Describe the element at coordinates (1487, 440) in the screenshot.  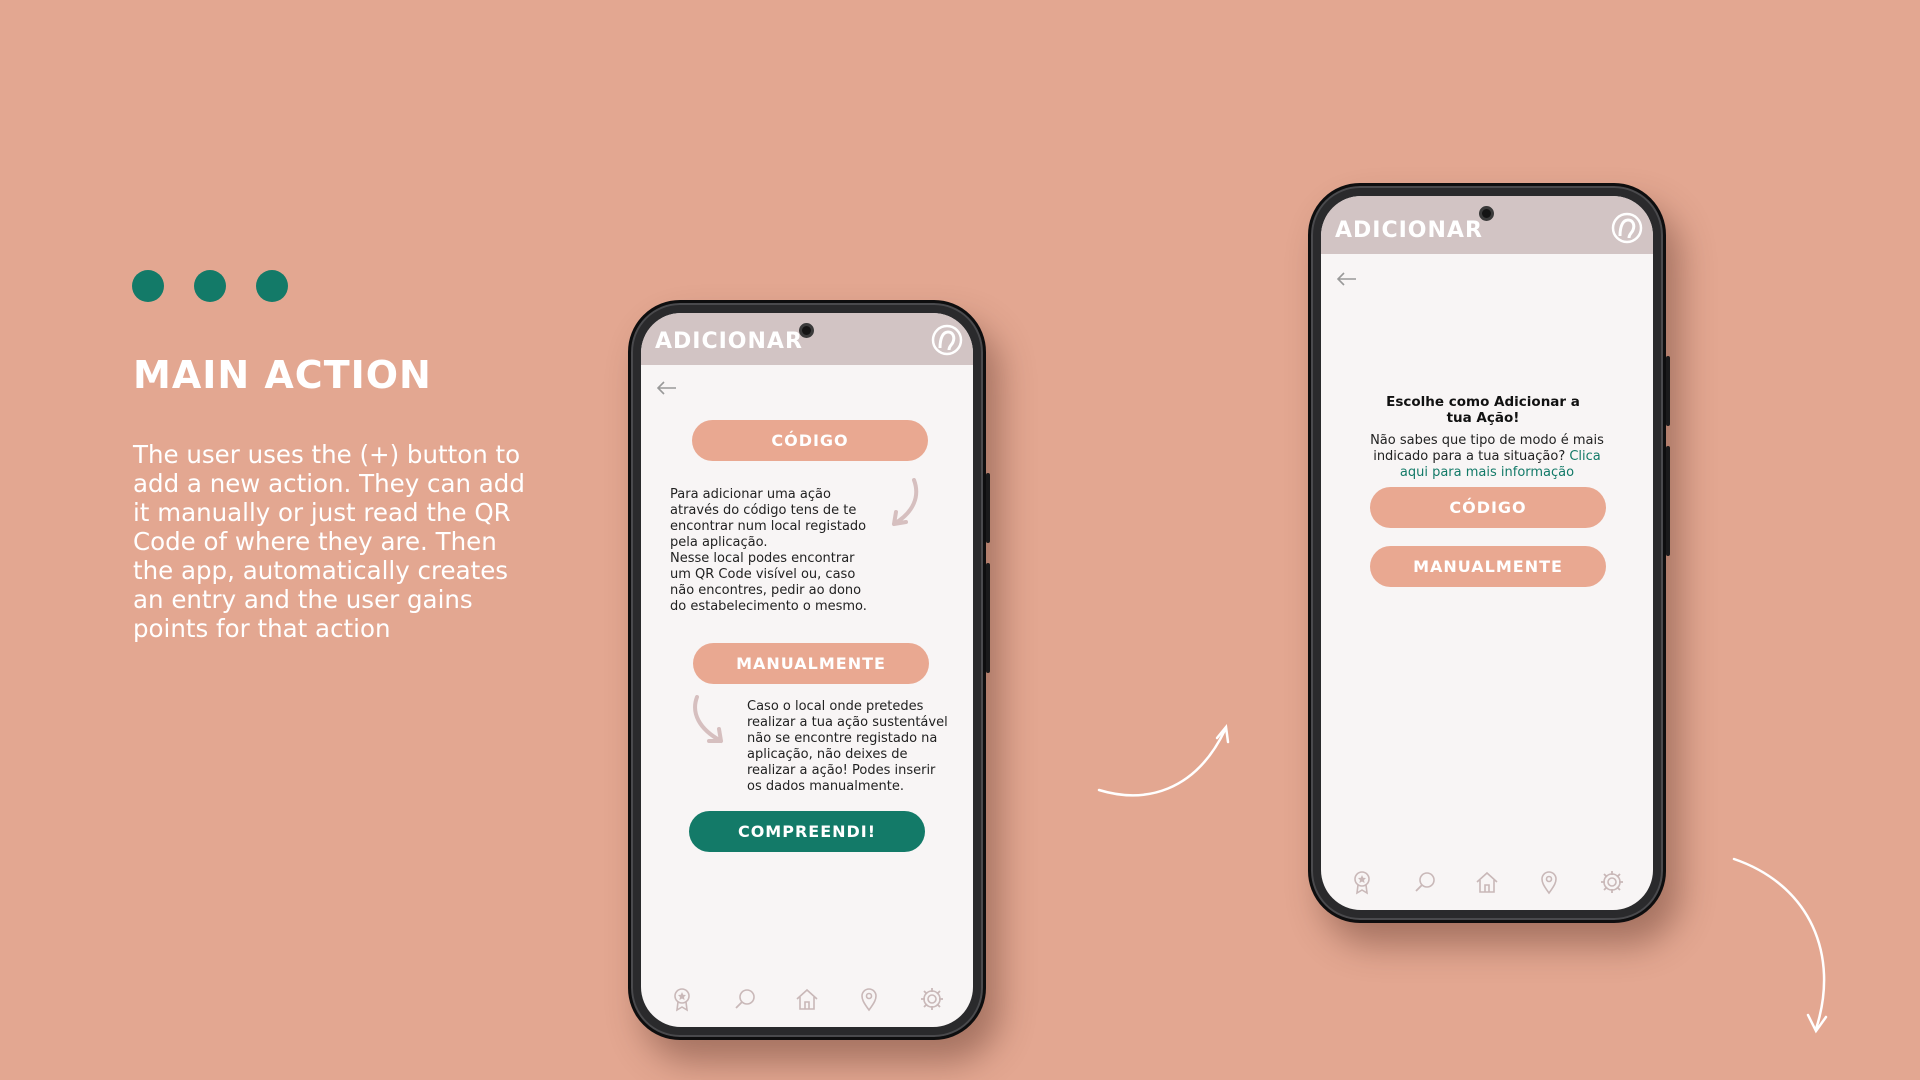
I see `help-line: Não sabes que tipo de modo é mais` at that location.